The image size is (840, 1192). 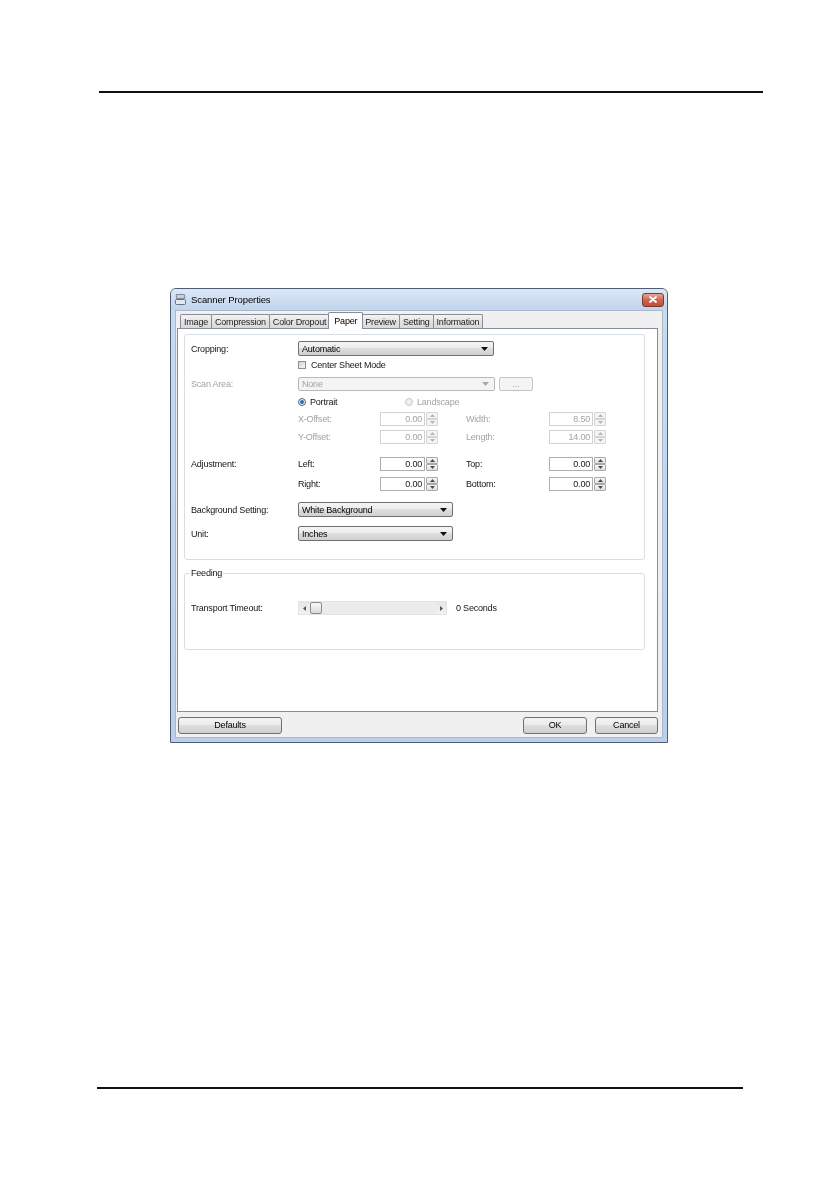 What do you see at coordinates (441, 608) in the screenshot?
I see `right-arrow-icon` at bounding box center [441, 608].